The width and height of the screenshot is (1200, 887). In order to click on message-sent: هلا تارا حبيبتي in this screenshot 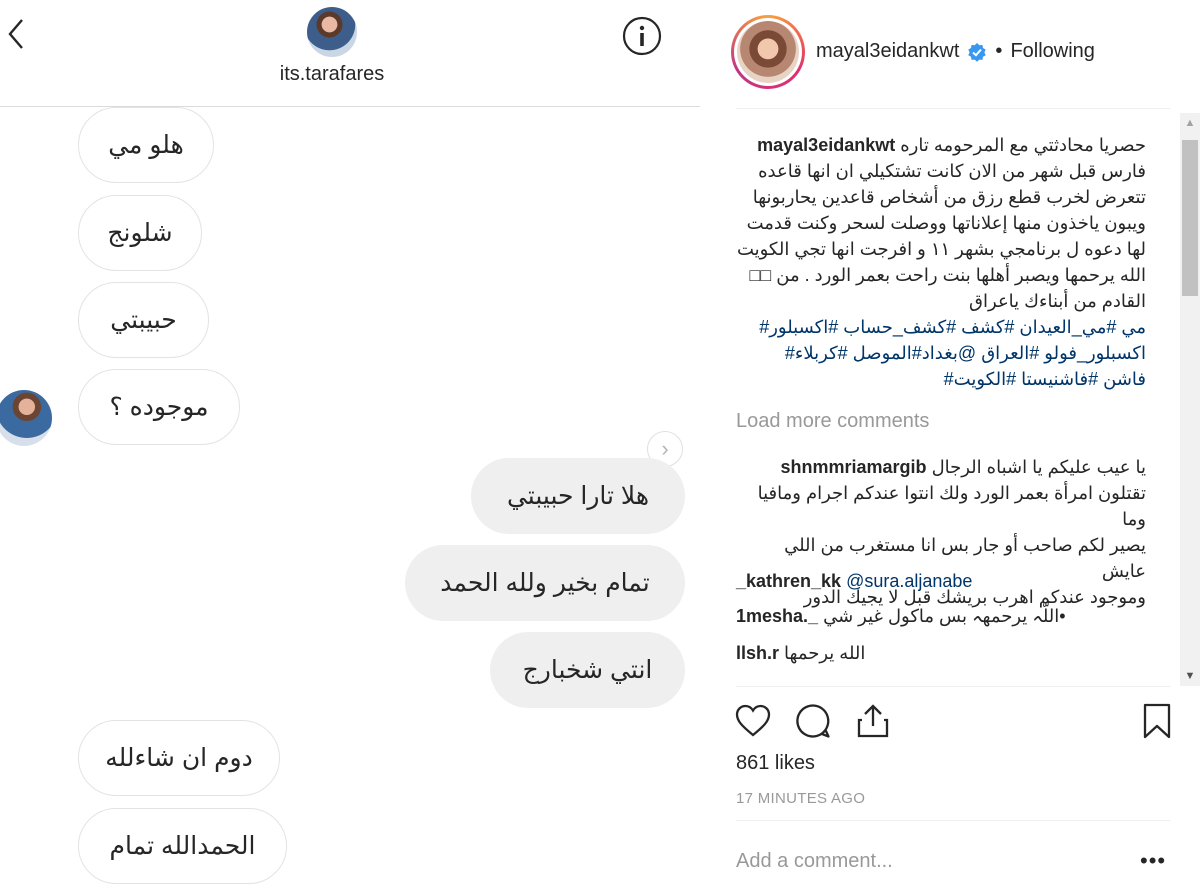, I will do `click(578, 496)`.